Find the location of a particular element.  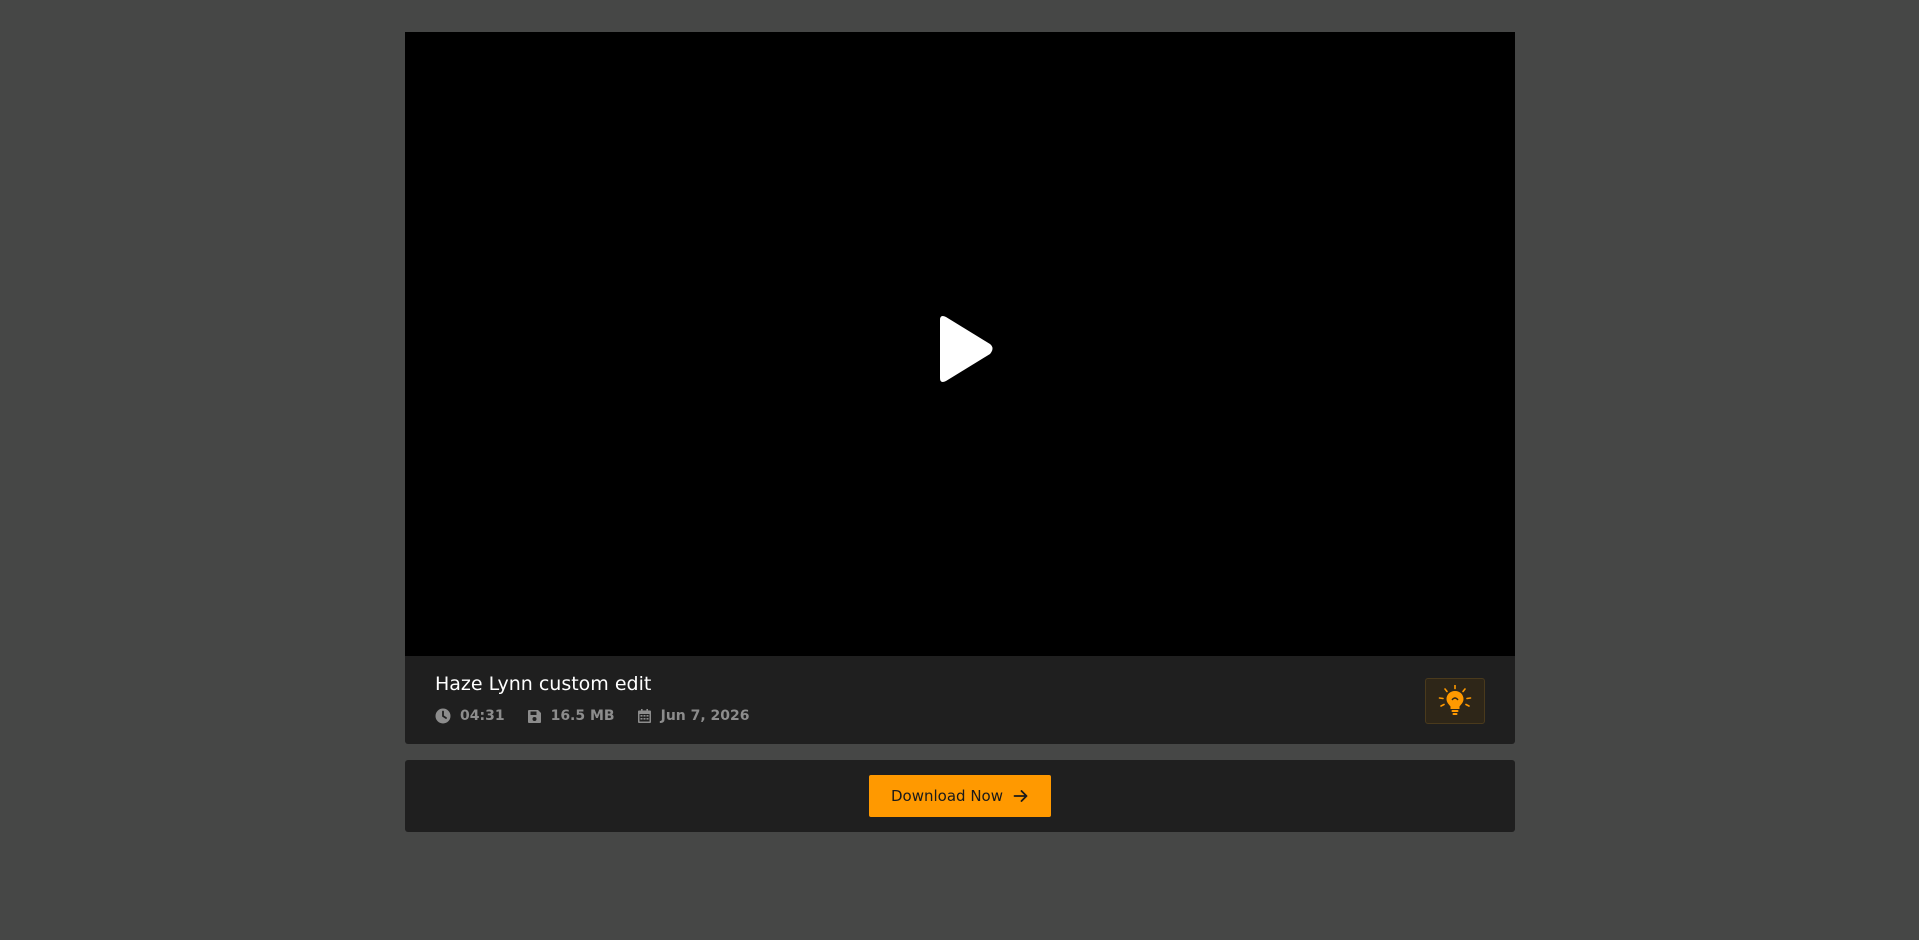

size-meta: 16.5 MB is located at coordinates (571, 716).